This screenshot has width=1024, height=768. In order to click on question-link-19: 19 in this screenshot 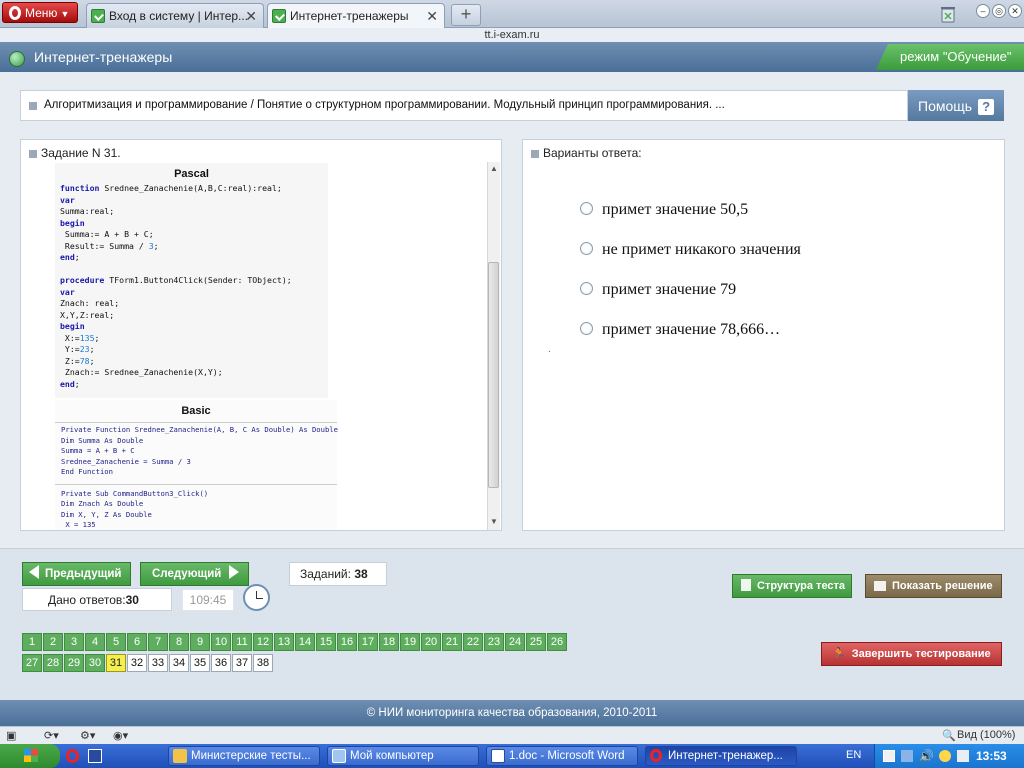, I will do `click(410, 642)`.